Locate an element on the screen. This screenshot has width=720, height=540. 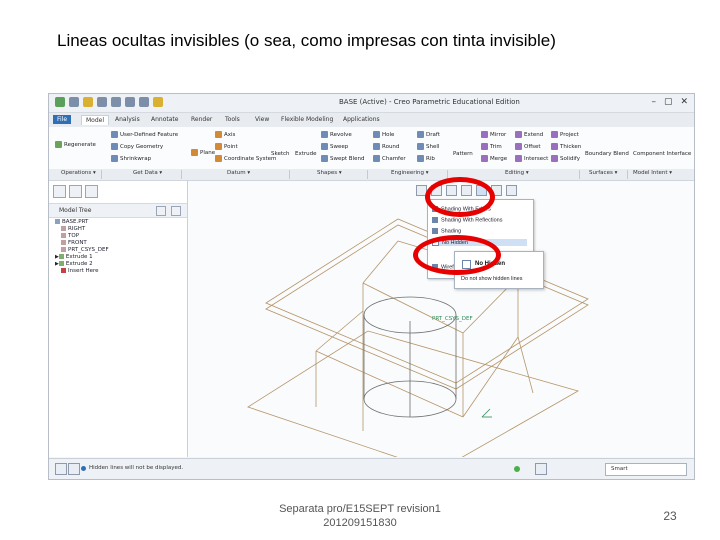
tree-item: PRT_CSYS_DEF is located at coordinates (82, 250).